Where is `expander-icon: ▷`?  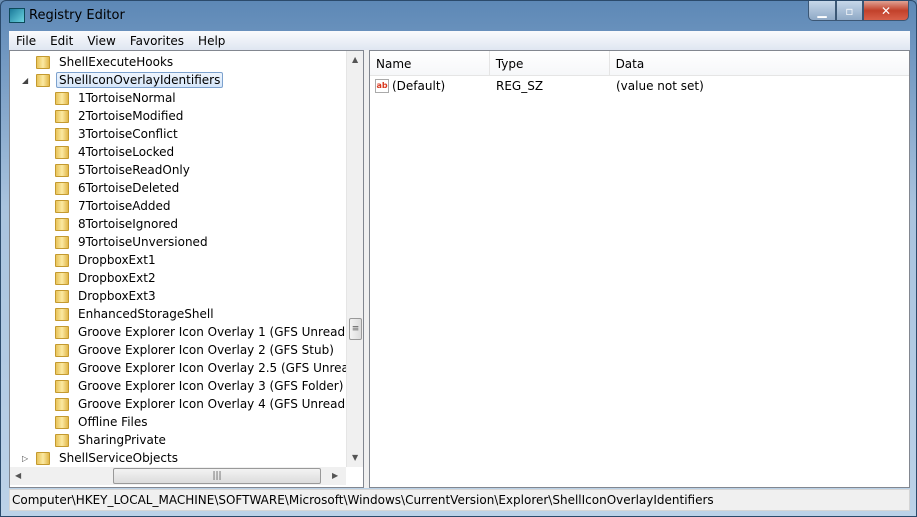
expander-icon: ▷ is located at coordinates (29, 458).